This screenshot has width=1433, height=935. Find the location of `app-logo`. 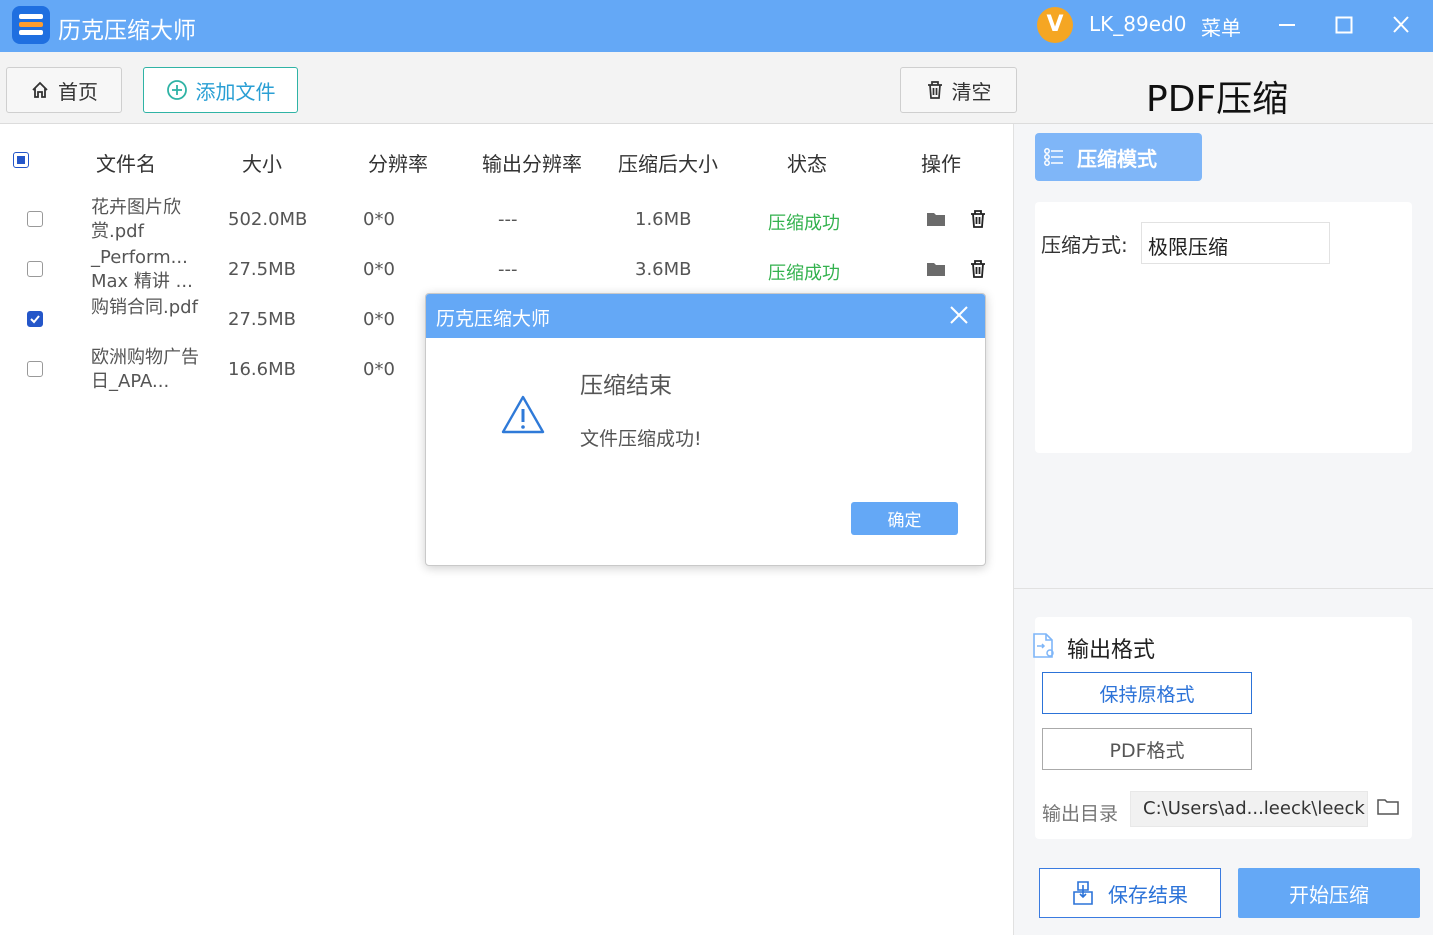

app-logo is located at coordinates (31, 25).